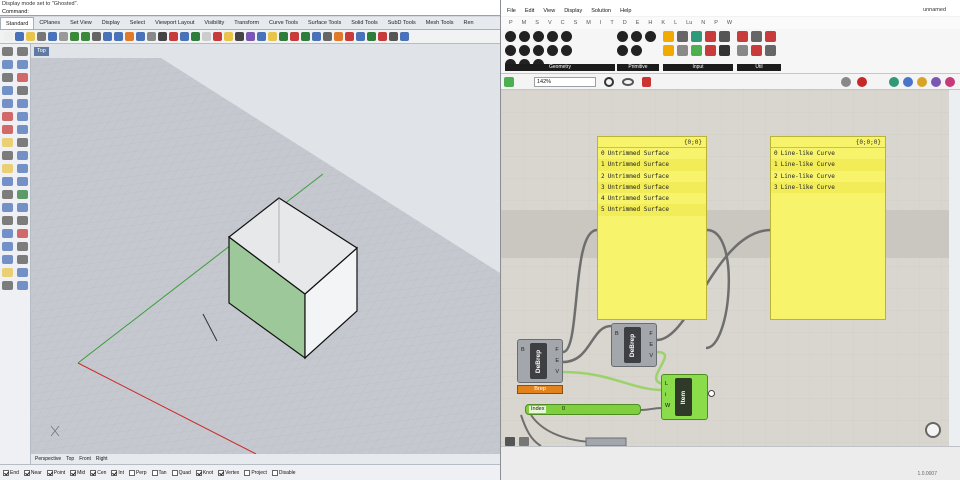 This screenshot has width=960, height=480. I want to click on viewport-tab-right: Right, so click(102, 459).